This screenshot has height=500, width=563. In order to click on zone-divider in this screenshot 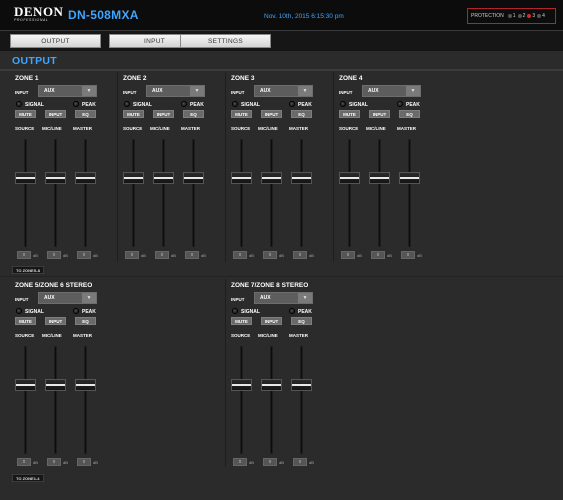, I will do `click(333, 167)`.